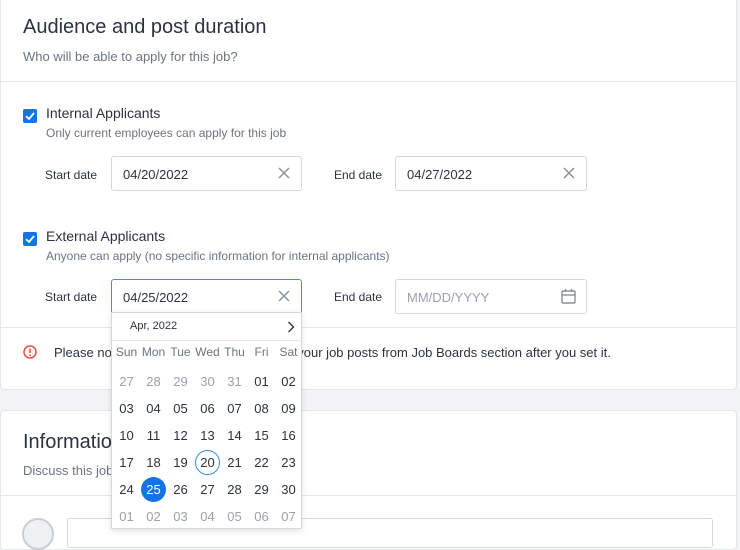 The width and height of the screenshot is (740, 550). Describe the element at coordinates (180, 490) in the screenshot. I see `calendar-day: 26` at that location.